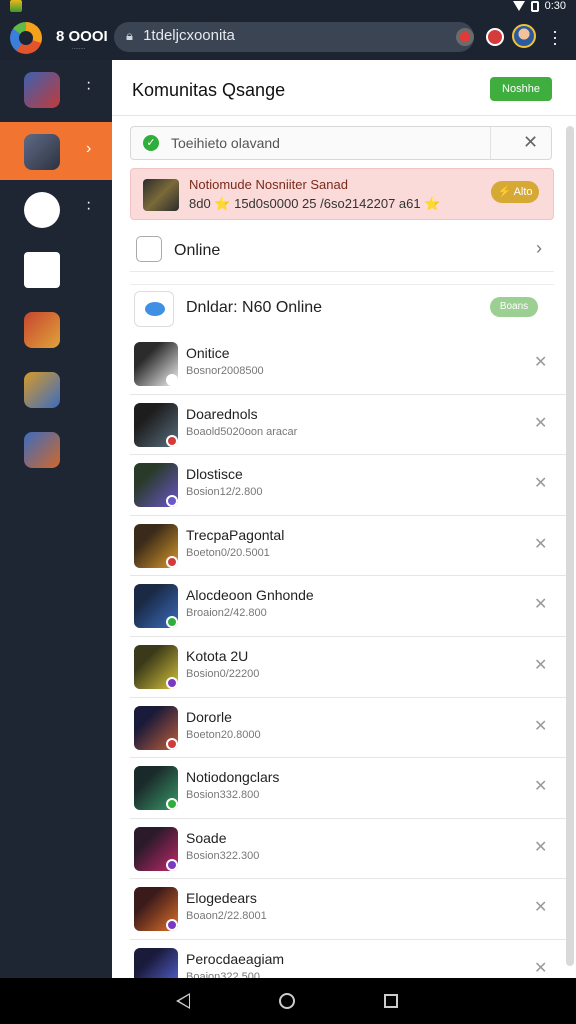 The width and height of the screenshot is (576, 1024). I want to click on recents-icon, so click(391, 1001).